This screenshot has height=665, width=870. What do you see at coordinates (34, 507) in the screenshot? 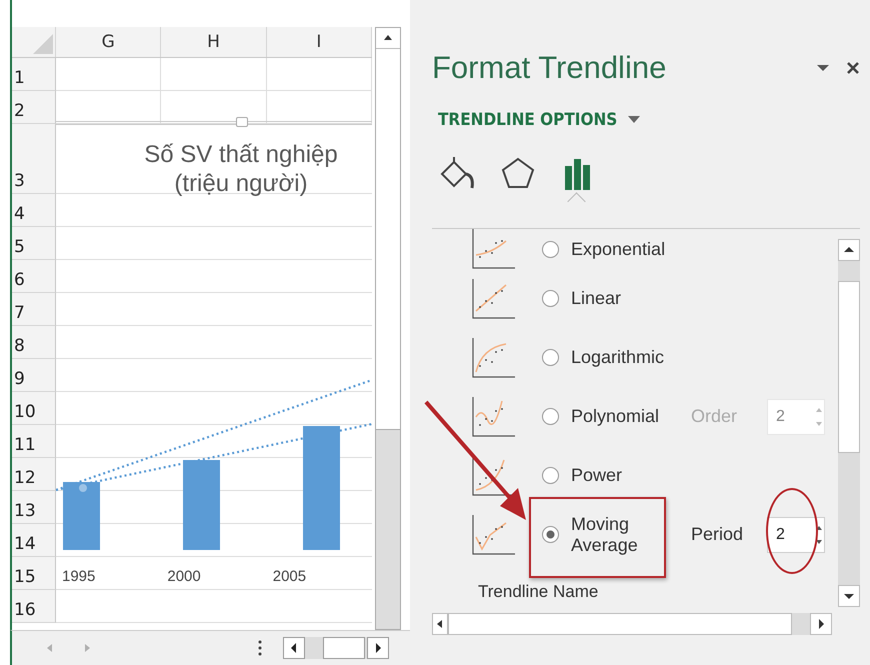
I see `row-header: 13` at bounding box center [34, 507].